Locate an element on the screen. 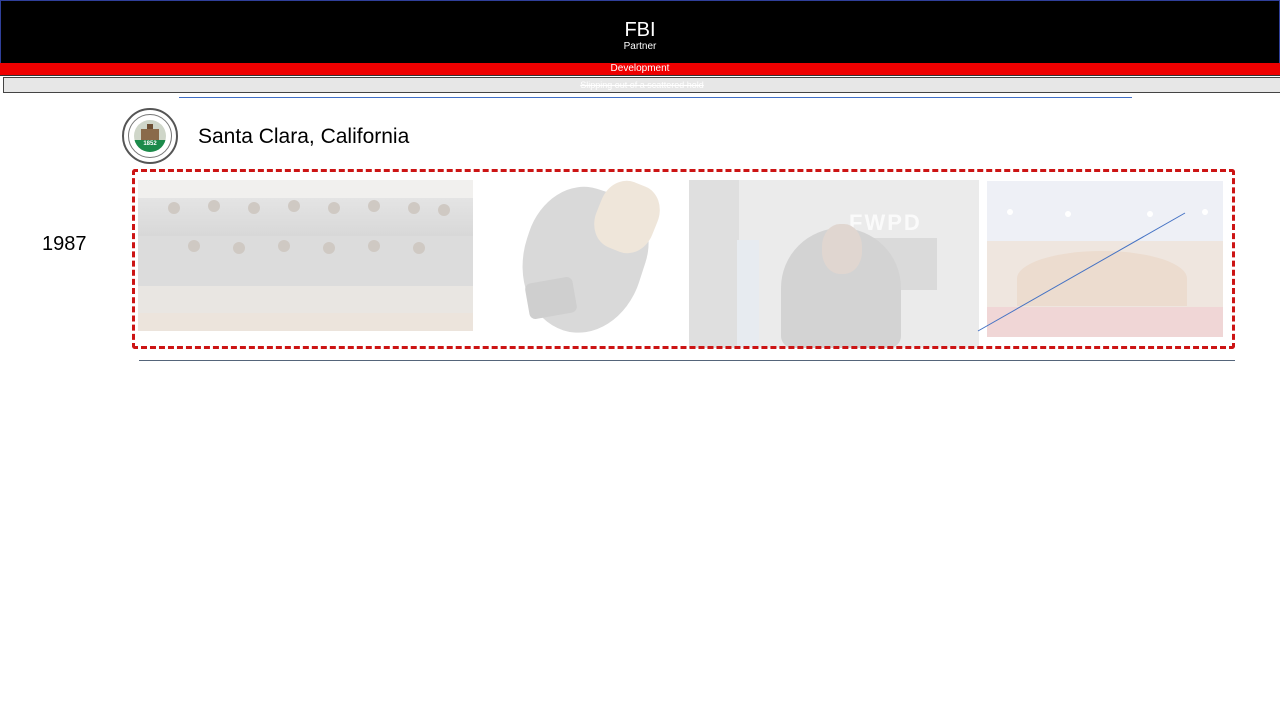 Image resolution: width=1280 pixels, height=720 pixels. header-subtitle: Partner is located at coordinates (640, 46).